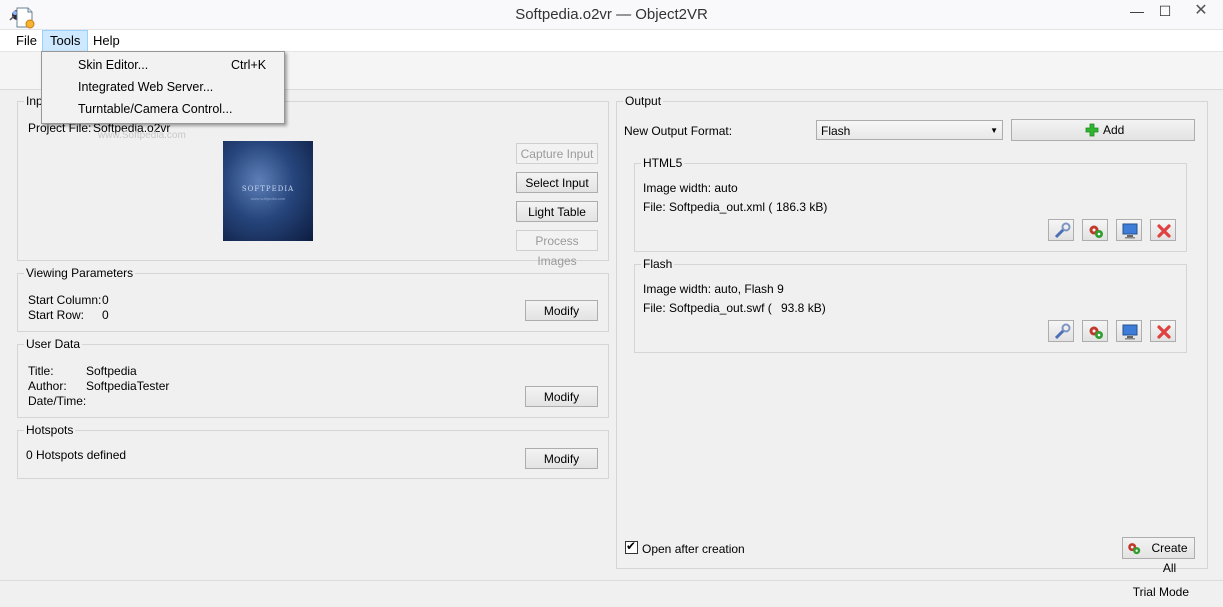  What do you see at coordinates (142, 135) in the screenshot?
I see `watermark-text: www.Softpedia.com` at bounding box center [142, 135].